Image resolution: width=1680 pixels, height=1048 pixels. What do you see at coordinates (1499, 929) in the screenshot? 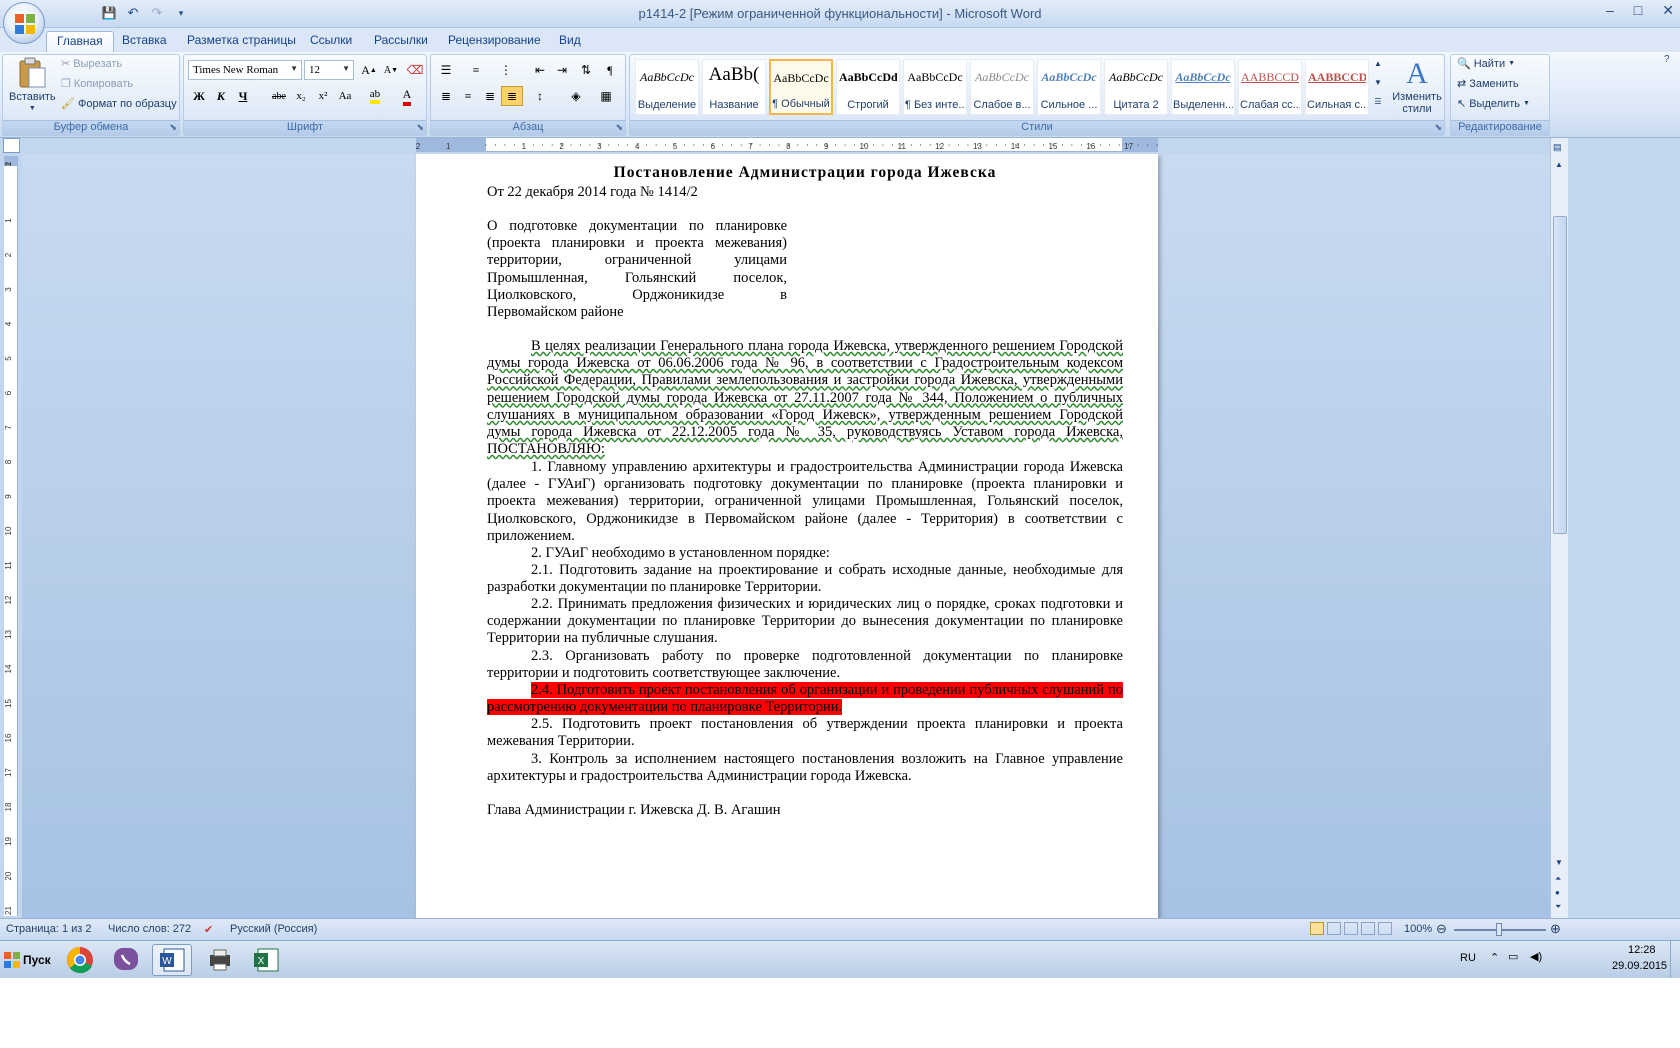
I see `zoom-slider-thumb` at bounding box center [1499, 929].